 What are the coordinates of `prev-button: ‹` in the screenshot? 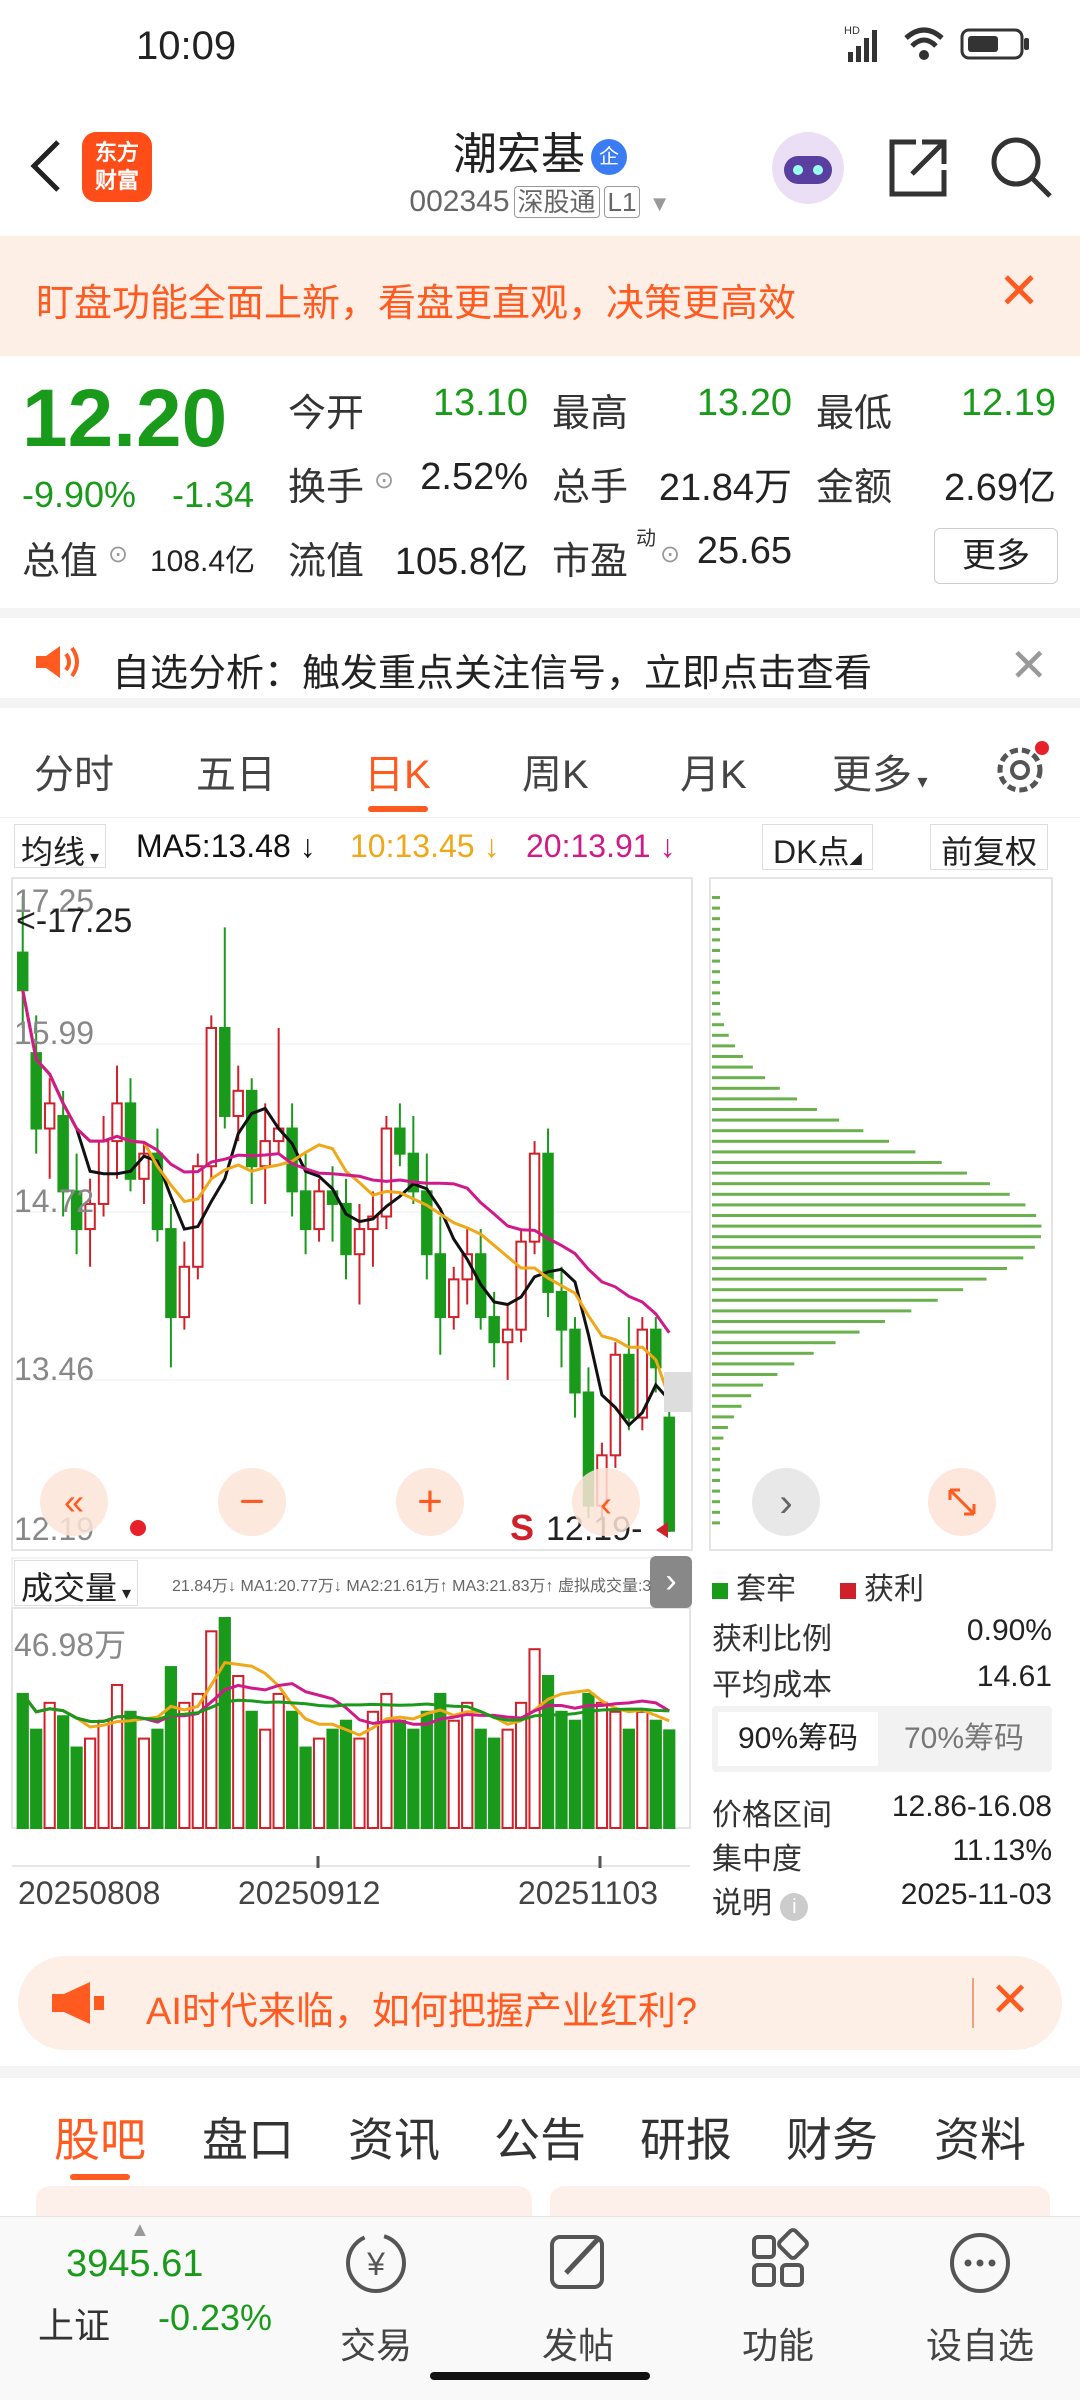 It's located at (606, 1502).